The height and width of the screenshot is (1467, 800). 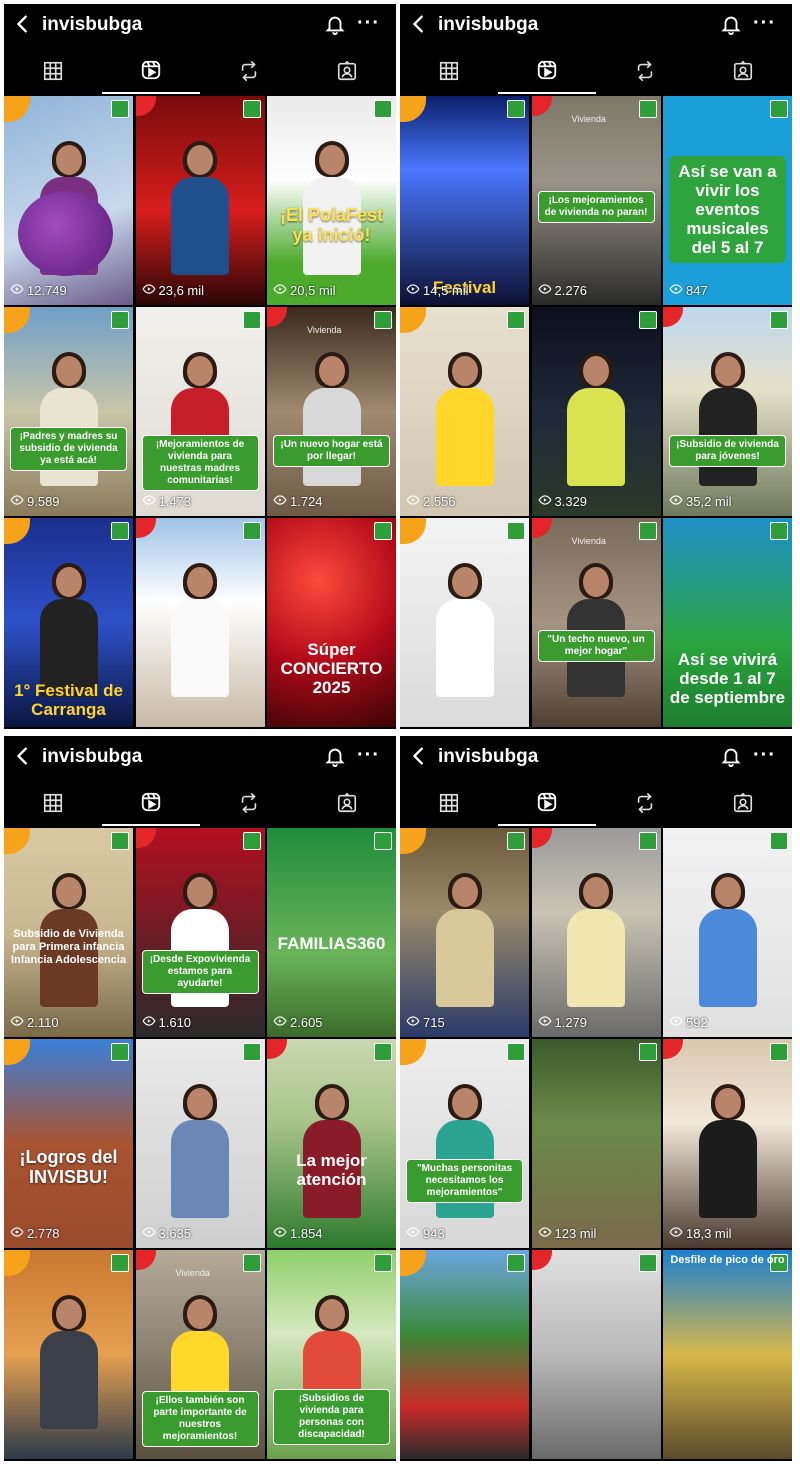 I want to click on view-count-value: 123 mil, so click(x=575, y=1233).